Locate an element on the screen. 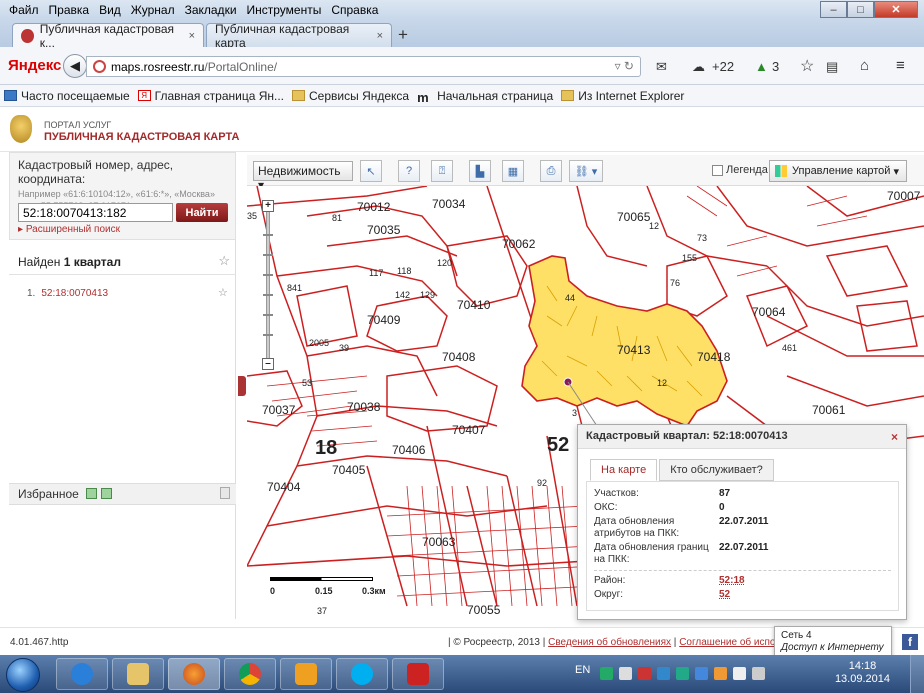 The image size is (924, 693). region-link: 52 is located at coordinates (724, 595).